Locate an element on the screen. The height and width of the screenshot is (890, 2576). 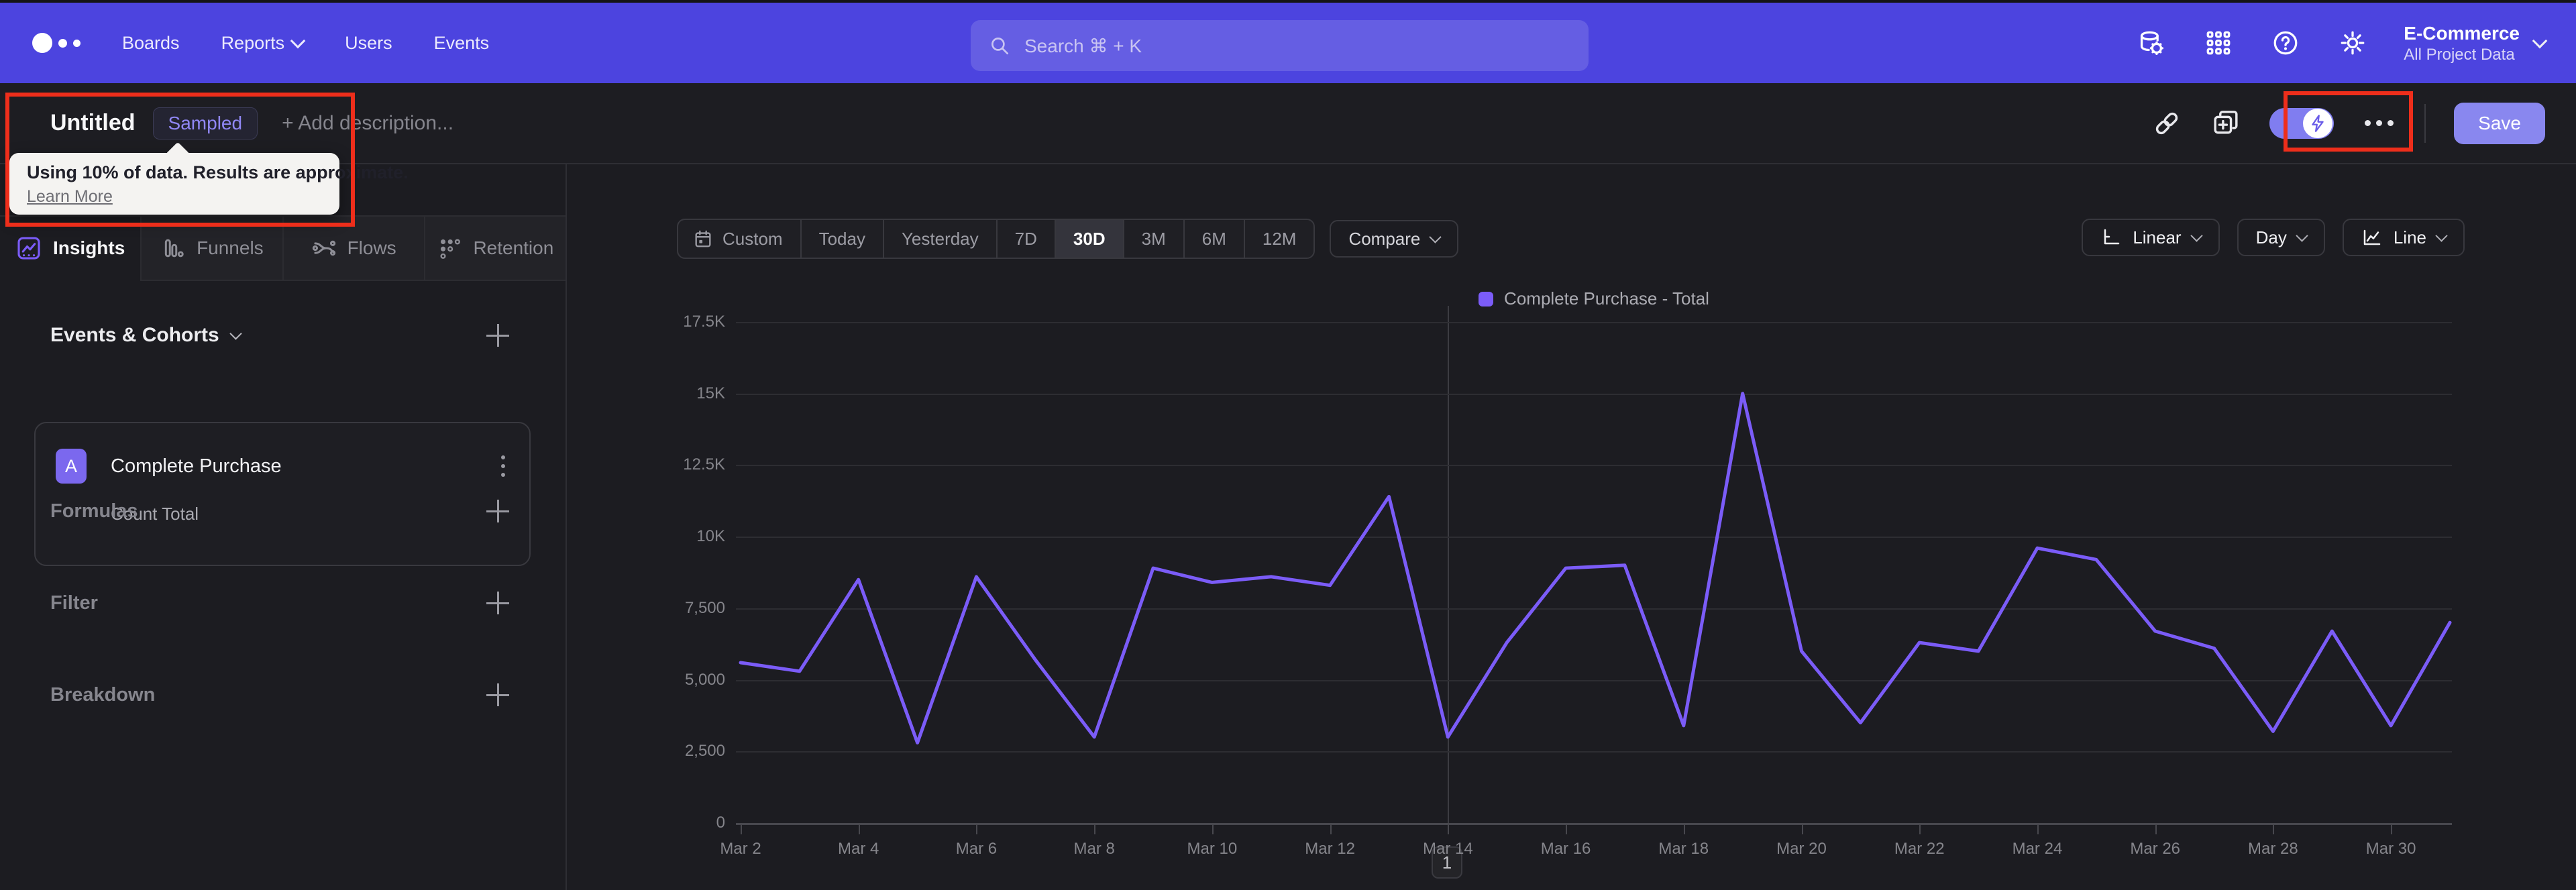
sampling-toggle is located at coordinates (2301, 123).